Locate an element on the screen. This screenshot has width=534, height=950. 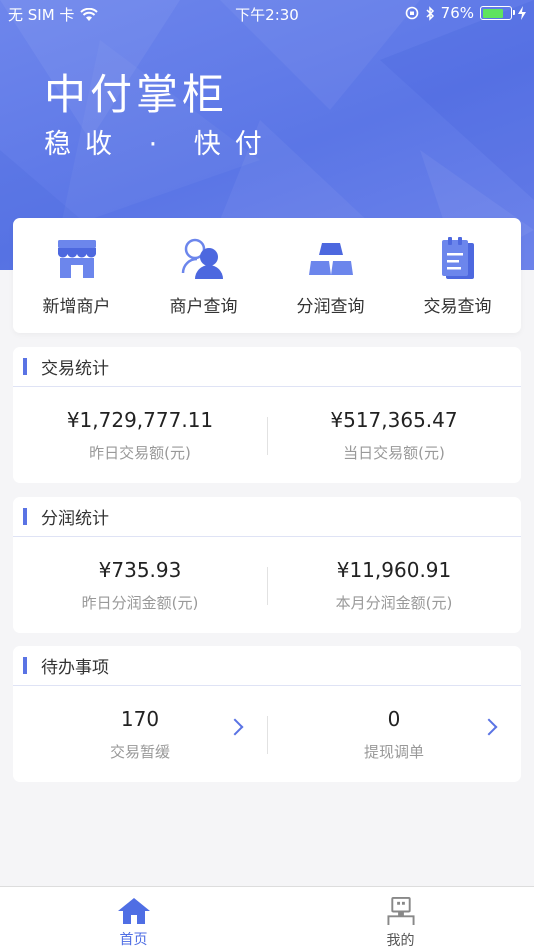
tab-mine: 我的 is located at coordinates (400, 918).